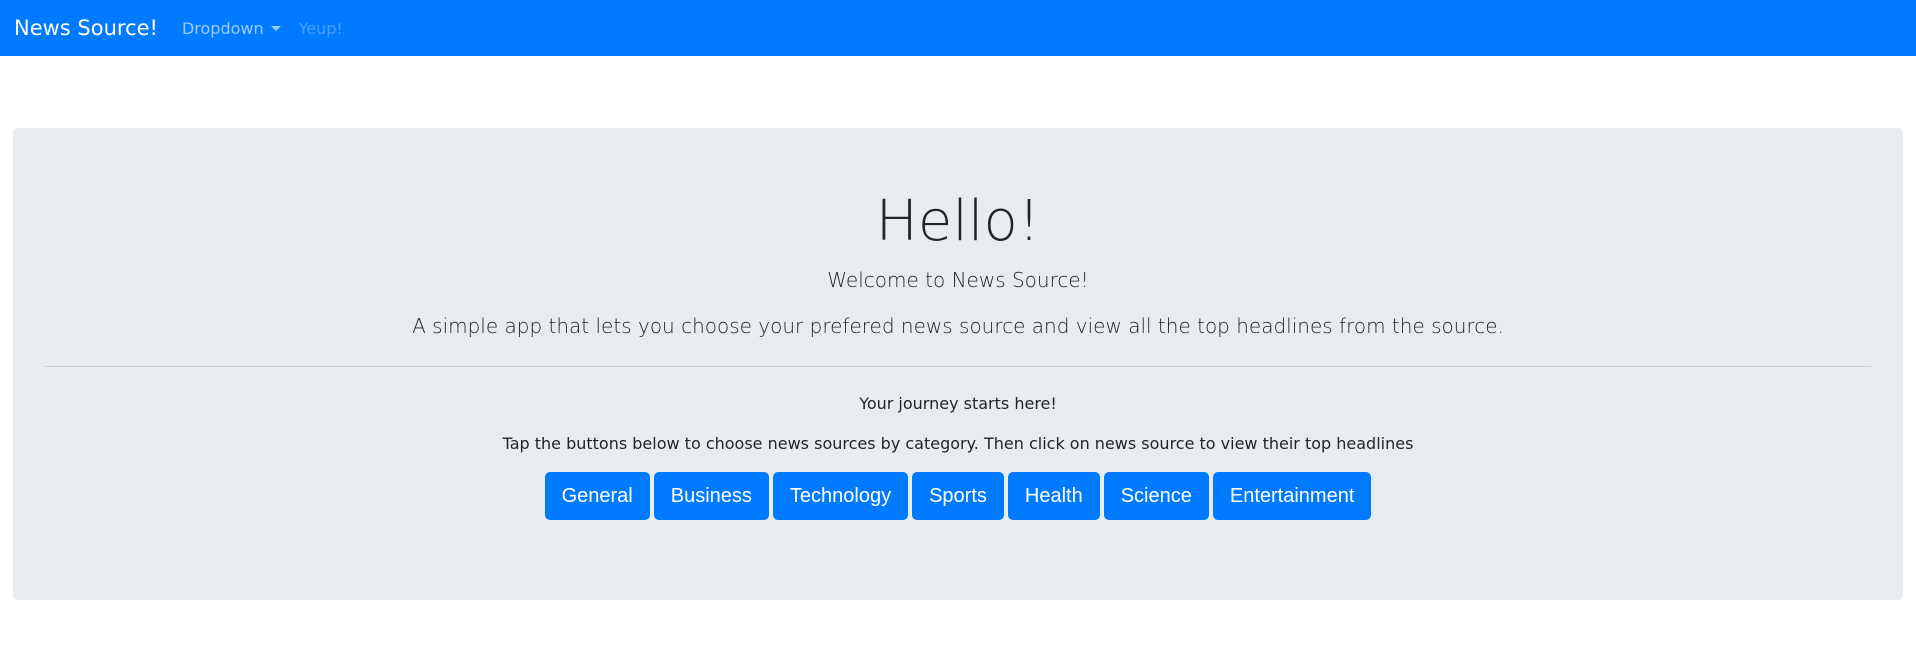  What do you see at coordinates (275, 28) in the screenshot?
I see `caret-down-icon` at bounding box center [275, 28].